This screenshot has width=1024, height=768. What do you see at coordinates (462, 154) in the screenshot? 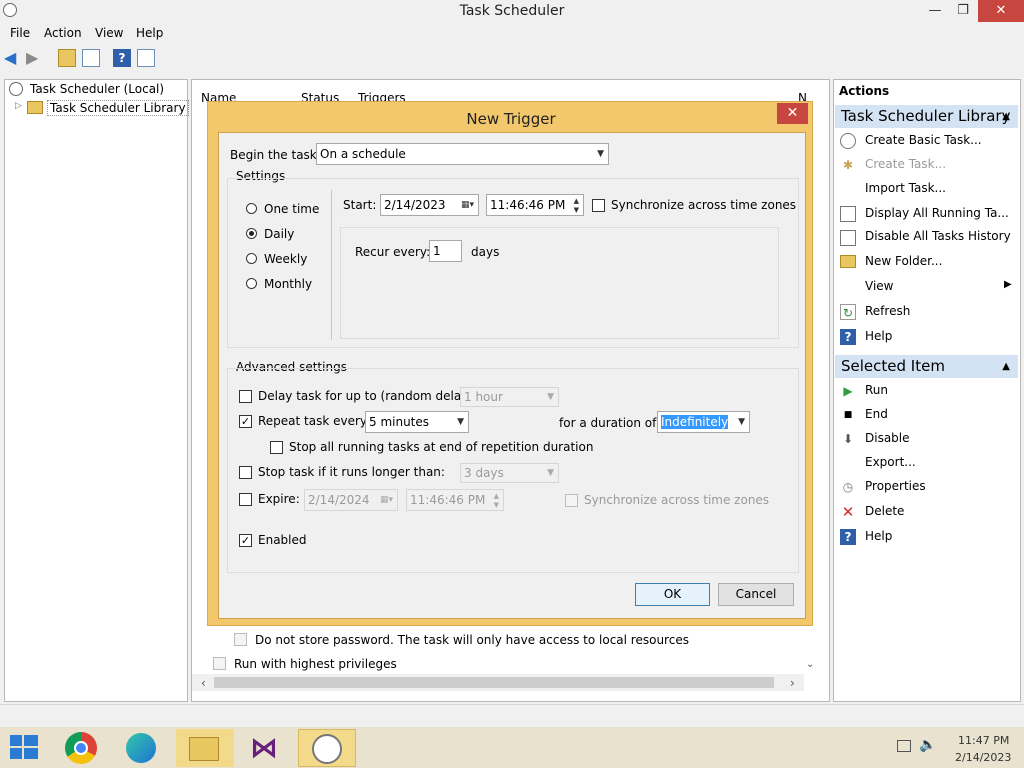
I see `begin-task-dropdown: On a schedule ▼` at bounding box center [462, 154].